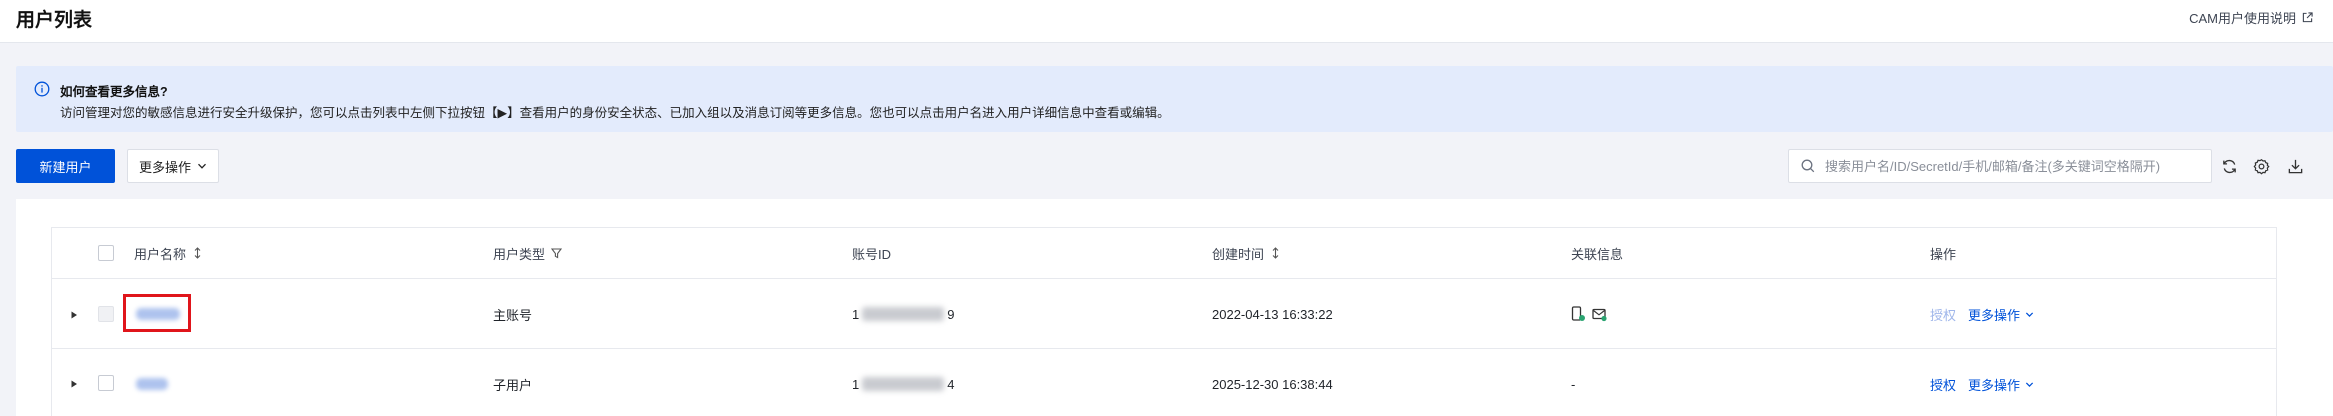 Image resolution: width=2333 pixels, height=416 pixels. Describe the element at coordinates (1599, 315) in the screenshot. I see `mail-verified-icon` at that location.